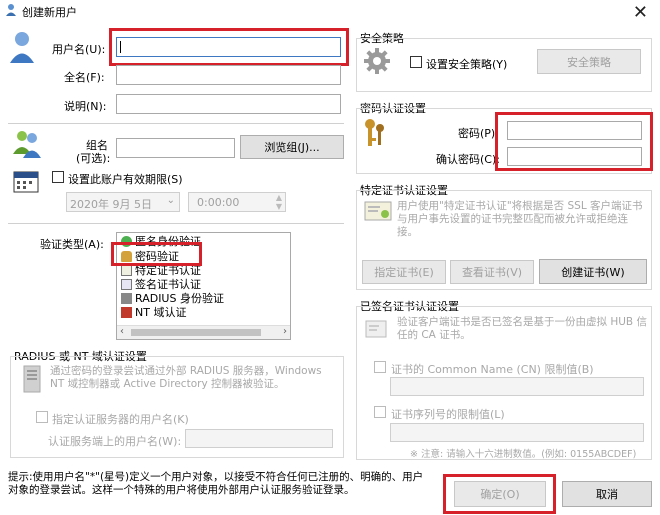 This screenshot has width=660, height=515. What do you see at coordinates (468, 159) in the screenshot?
I see `confirm-password-label: 确认密码(C):` at bounding box center [468, 159].